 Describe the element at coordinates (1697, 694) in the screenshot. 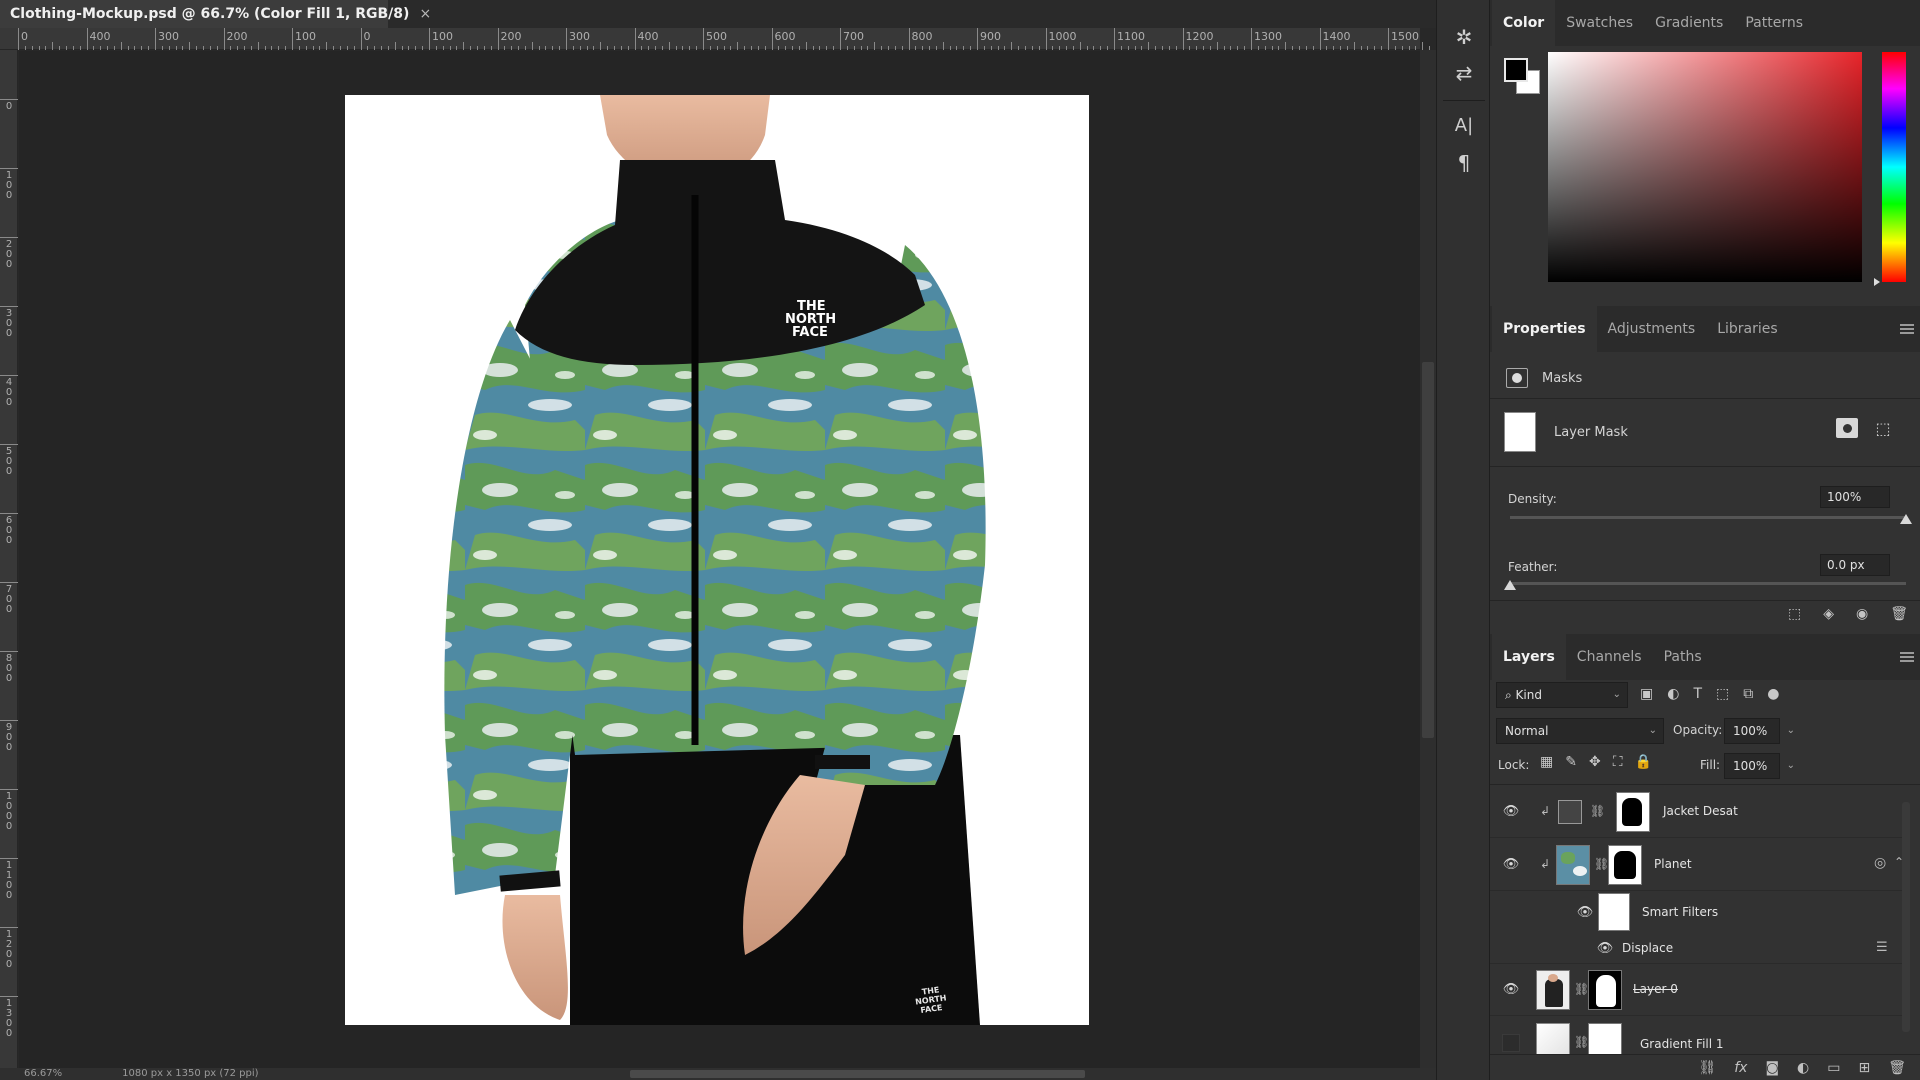

I see `filter-type-icon: T` at that location.